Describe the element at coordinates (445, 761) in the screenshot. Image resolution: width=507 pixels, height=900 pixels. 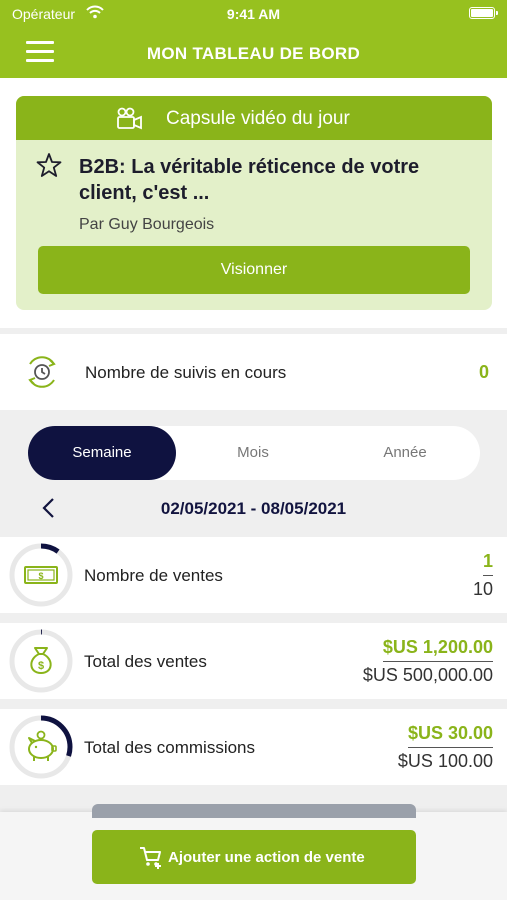
I see `metric-target: $US 100.00` at that location.